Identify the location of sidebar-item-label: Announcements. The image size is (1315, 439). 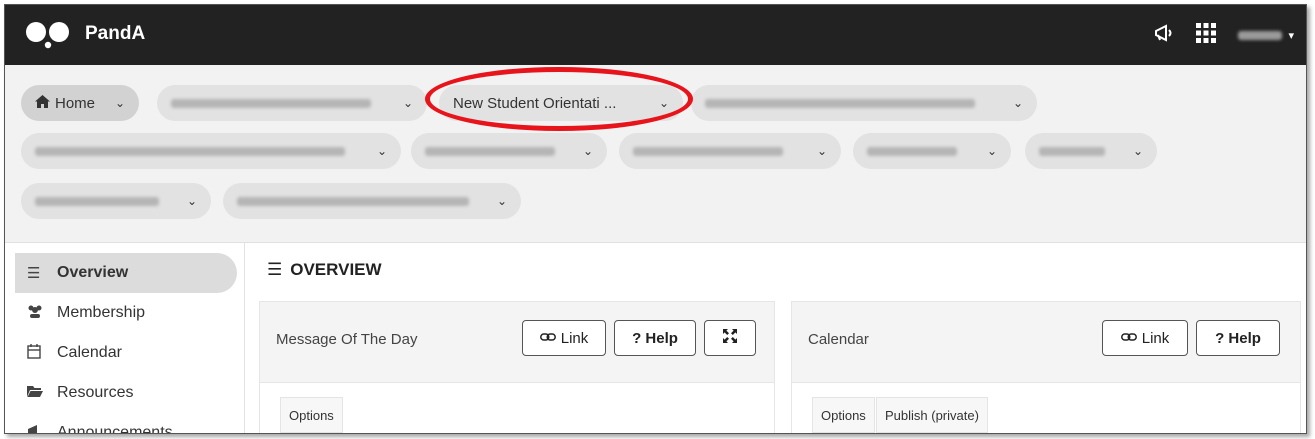
(115, 429).